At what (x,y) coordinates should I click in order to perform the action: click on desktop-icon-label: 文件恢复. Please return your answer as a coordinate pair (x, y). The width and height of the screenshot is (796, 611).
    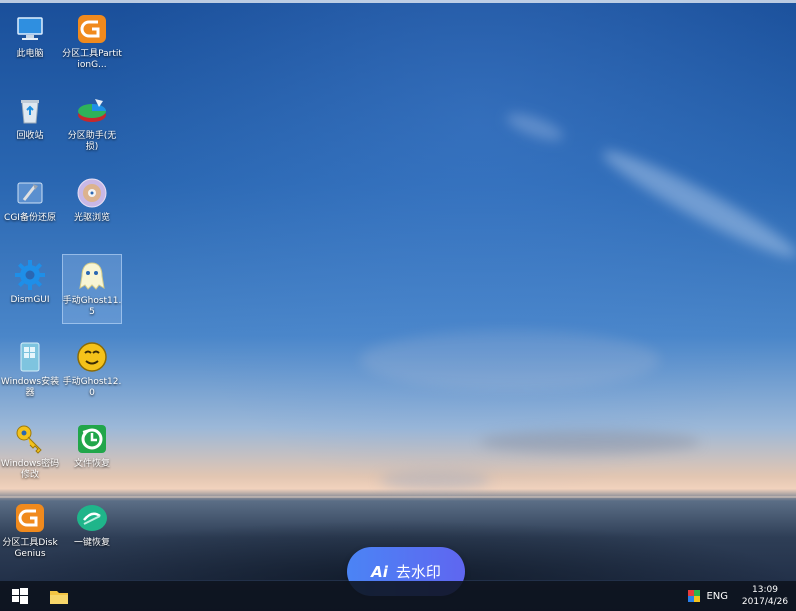
    Looking at the image, I should click on (91, 464).